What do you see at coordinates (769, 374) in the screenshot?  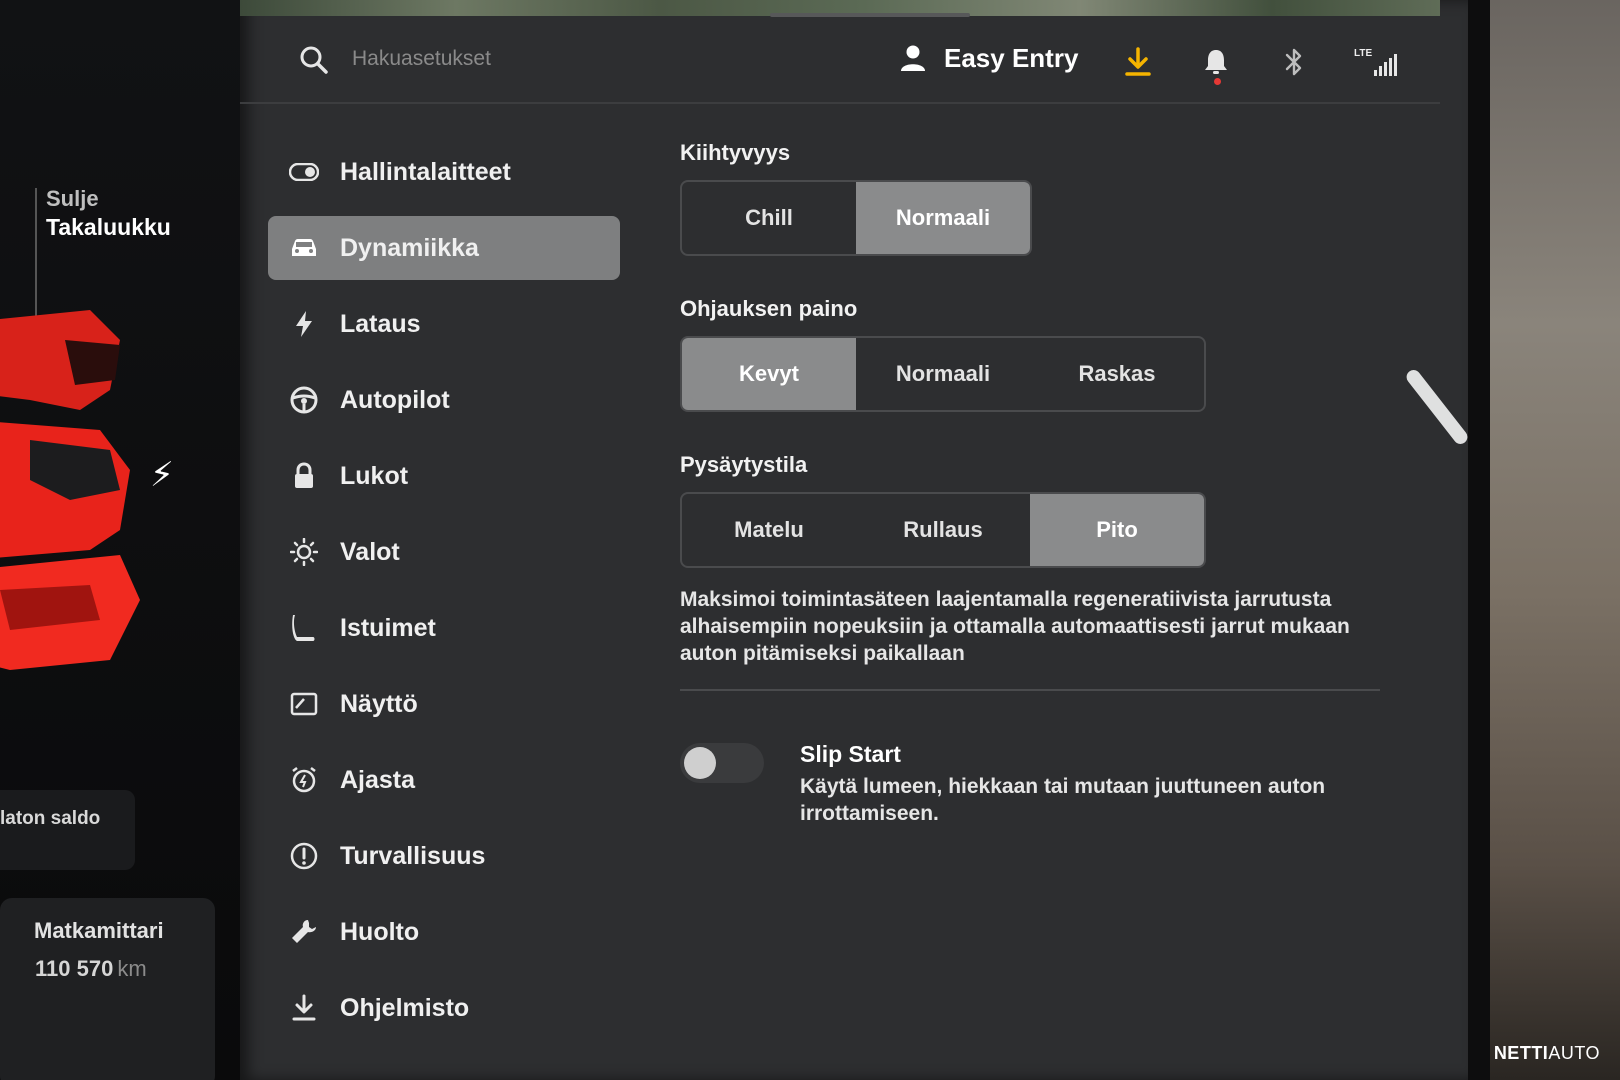 I see `steering-option-kevyt: Kevyt` at bounding box center [769, 374].